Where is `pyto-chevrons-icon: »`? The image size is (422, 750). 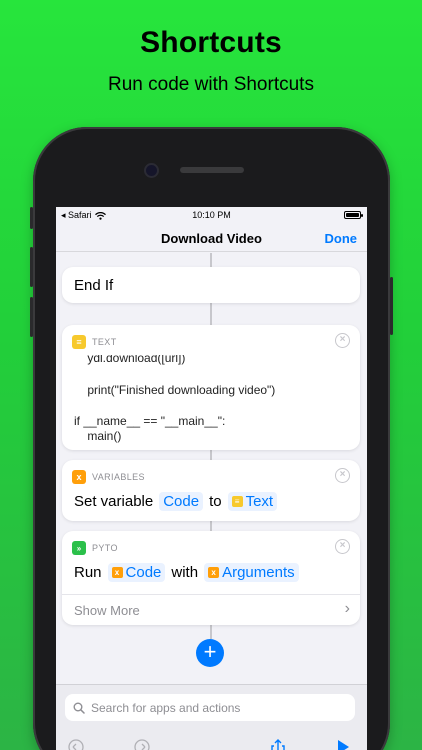 pyto-chevrons-icon: » is located at coordinates (79, 548).